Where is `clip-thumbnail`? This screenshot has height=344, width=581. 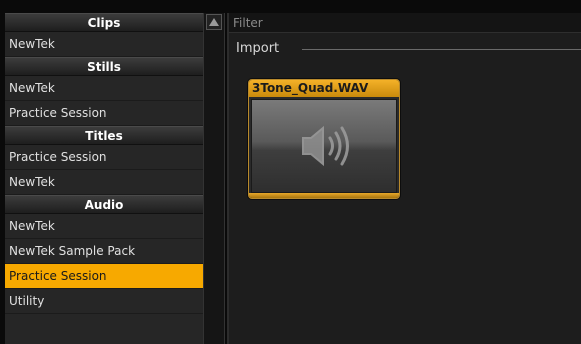
clip-thumbnail is located at coordinates (324, 146).